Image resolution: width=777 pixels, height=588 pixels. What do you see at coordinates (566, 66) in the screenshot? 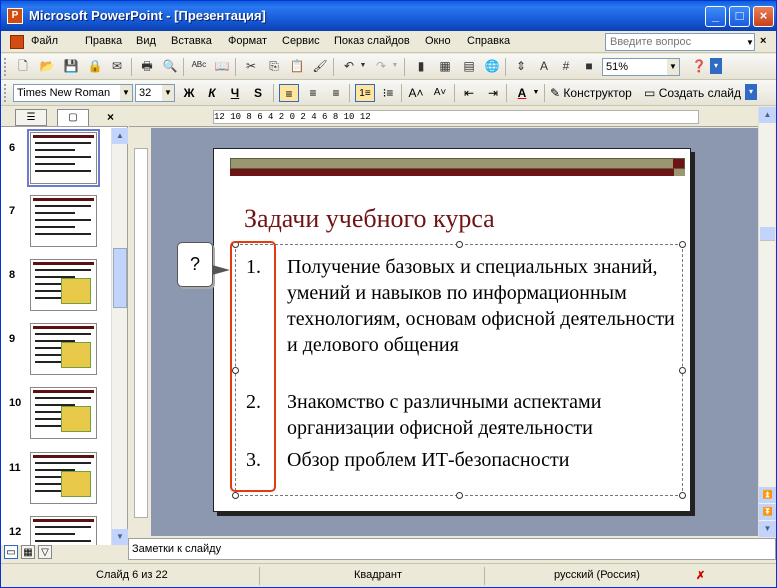
I see `grid-icon: #` at bounding box center [566, 66].